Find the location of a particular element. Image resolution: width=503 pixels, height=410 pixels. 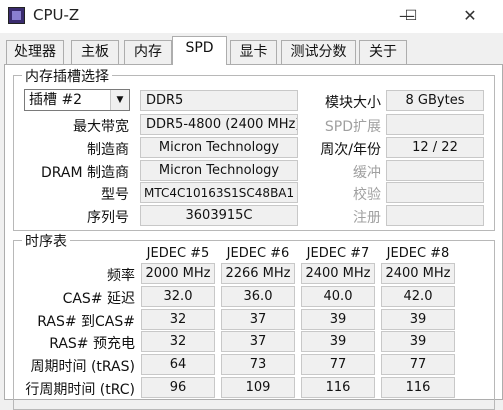

tab-cpu: 处理器 is located at coordinates (35, 52).